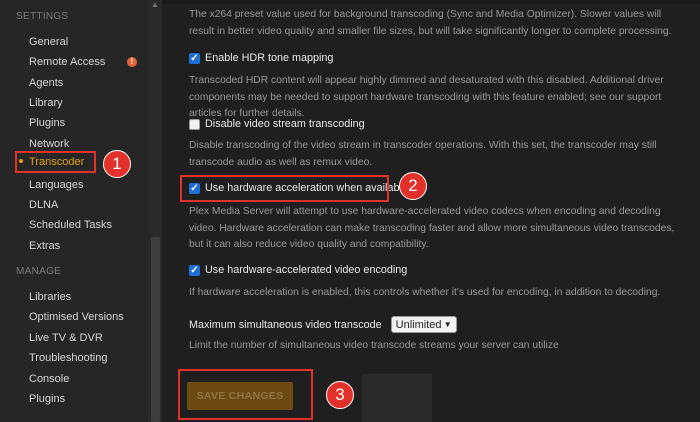 This screenshot has height=422, width=700. What do you see at coordinates (55, 162) in the screenshot?
I see `transcoder-highlight-box` at bounding box center [55, 162].